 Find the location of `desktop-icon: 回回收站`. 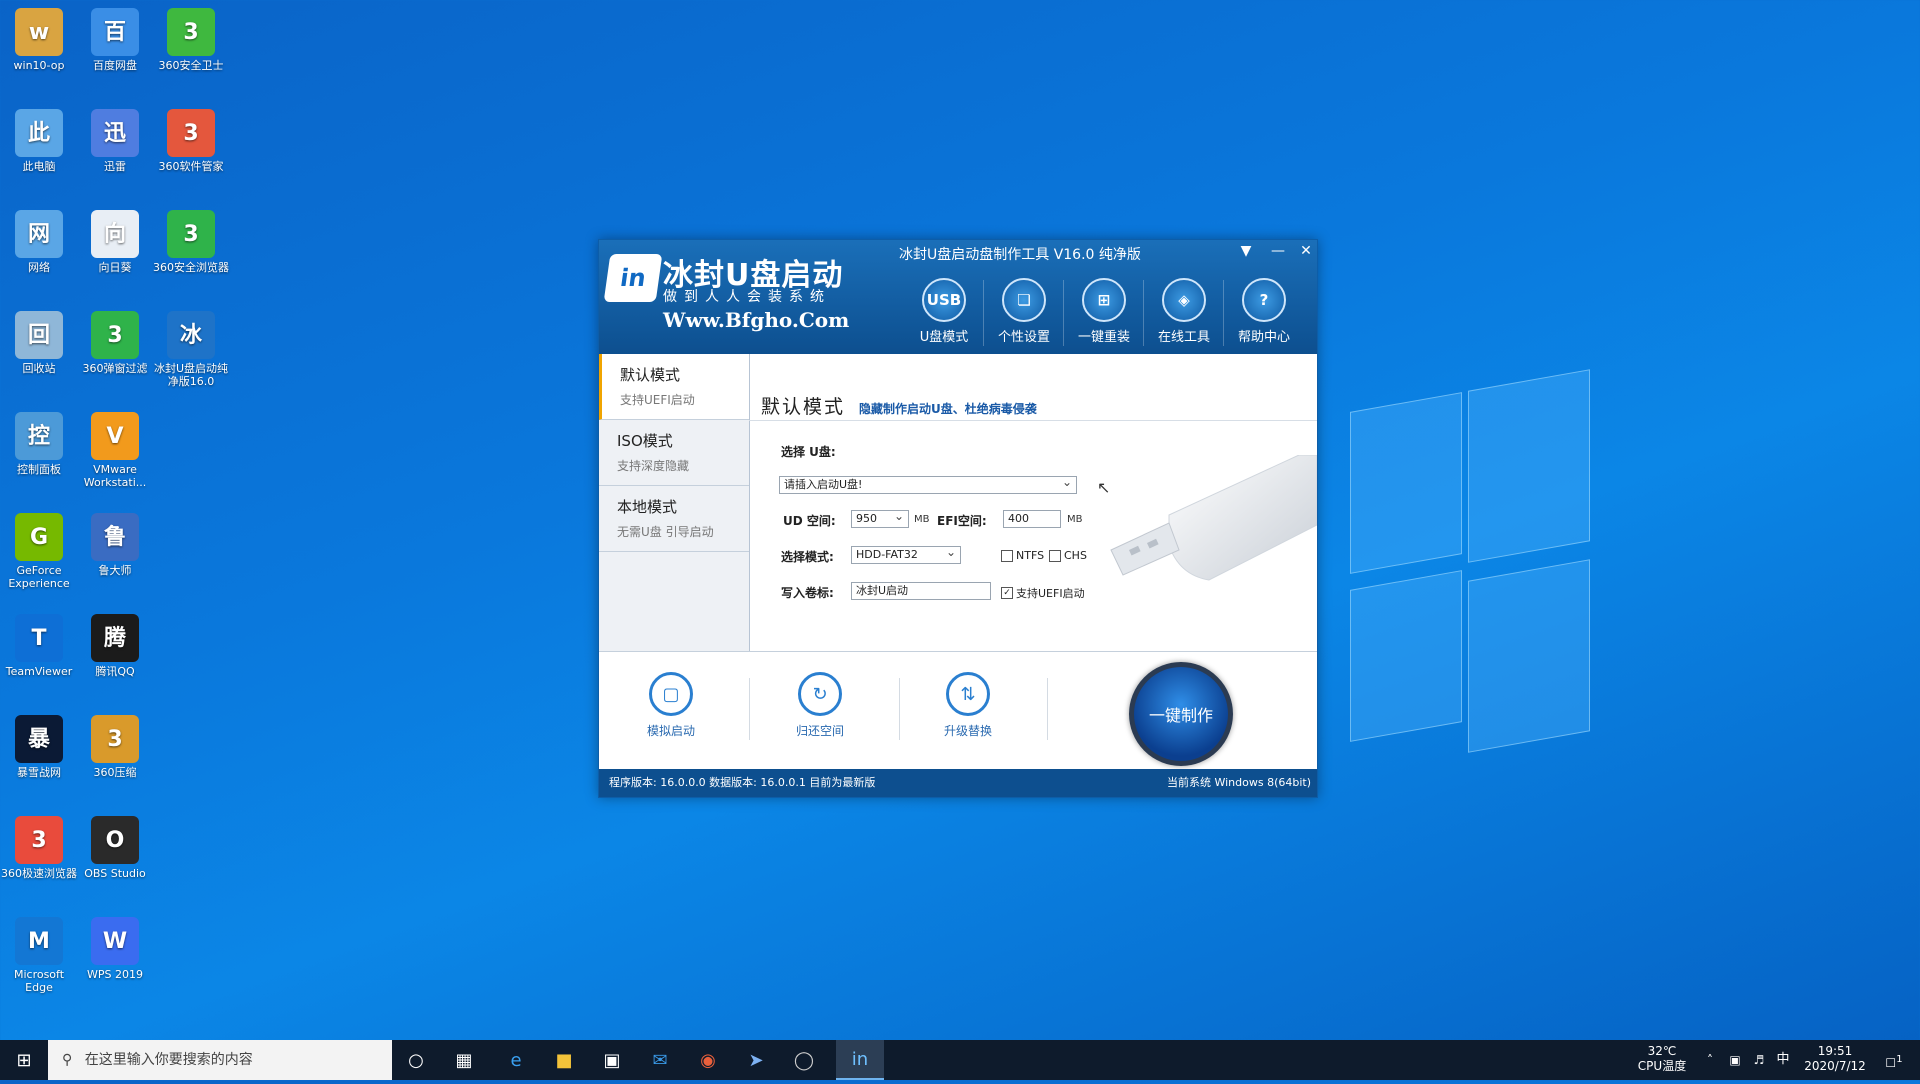

desktop-icon: 回回收站 is located at coordinates (39, 343).